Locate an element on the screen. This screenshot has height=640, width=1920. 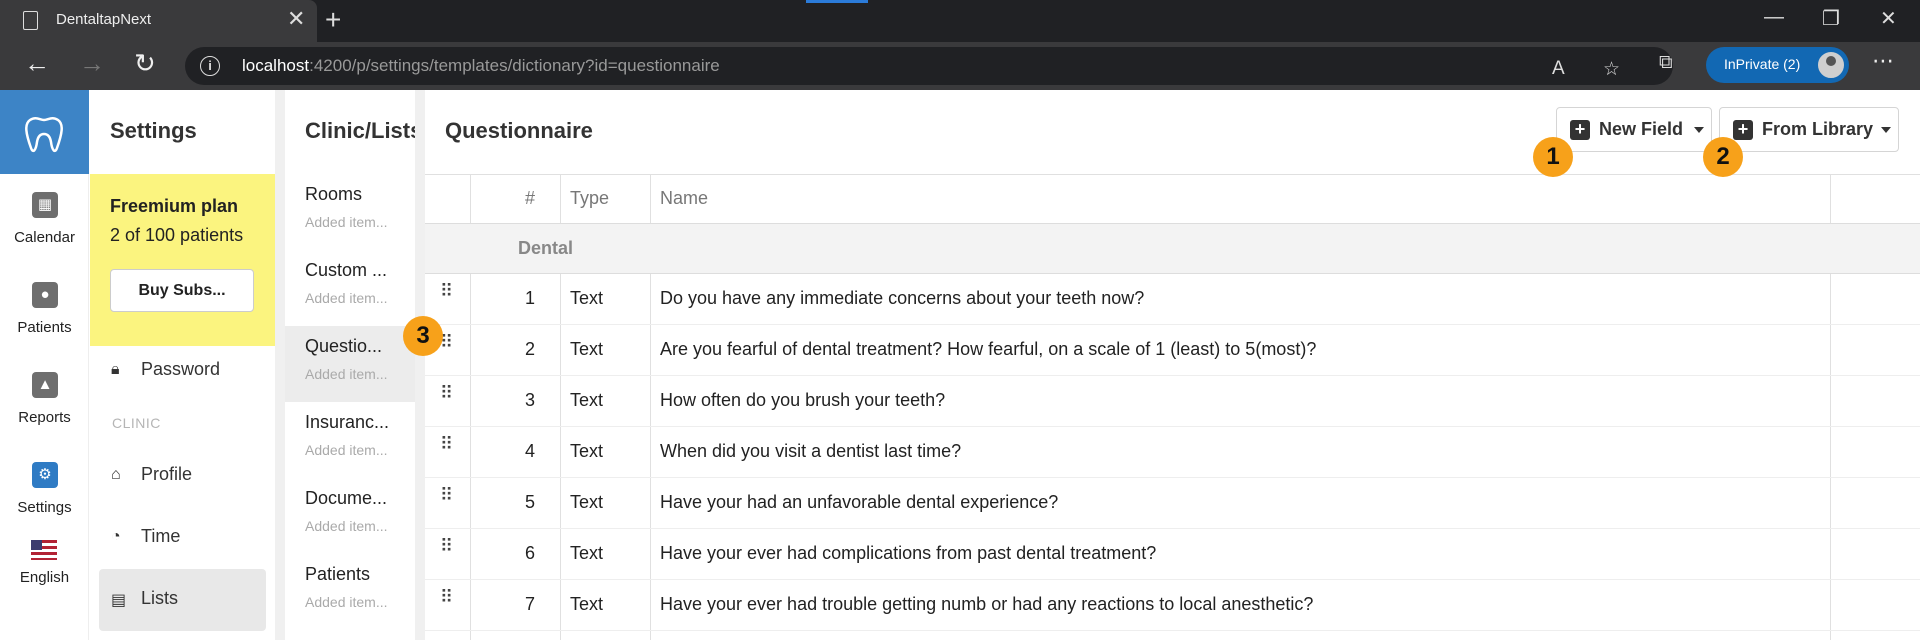
row-number: 7 is located at coordinates (529, 604).